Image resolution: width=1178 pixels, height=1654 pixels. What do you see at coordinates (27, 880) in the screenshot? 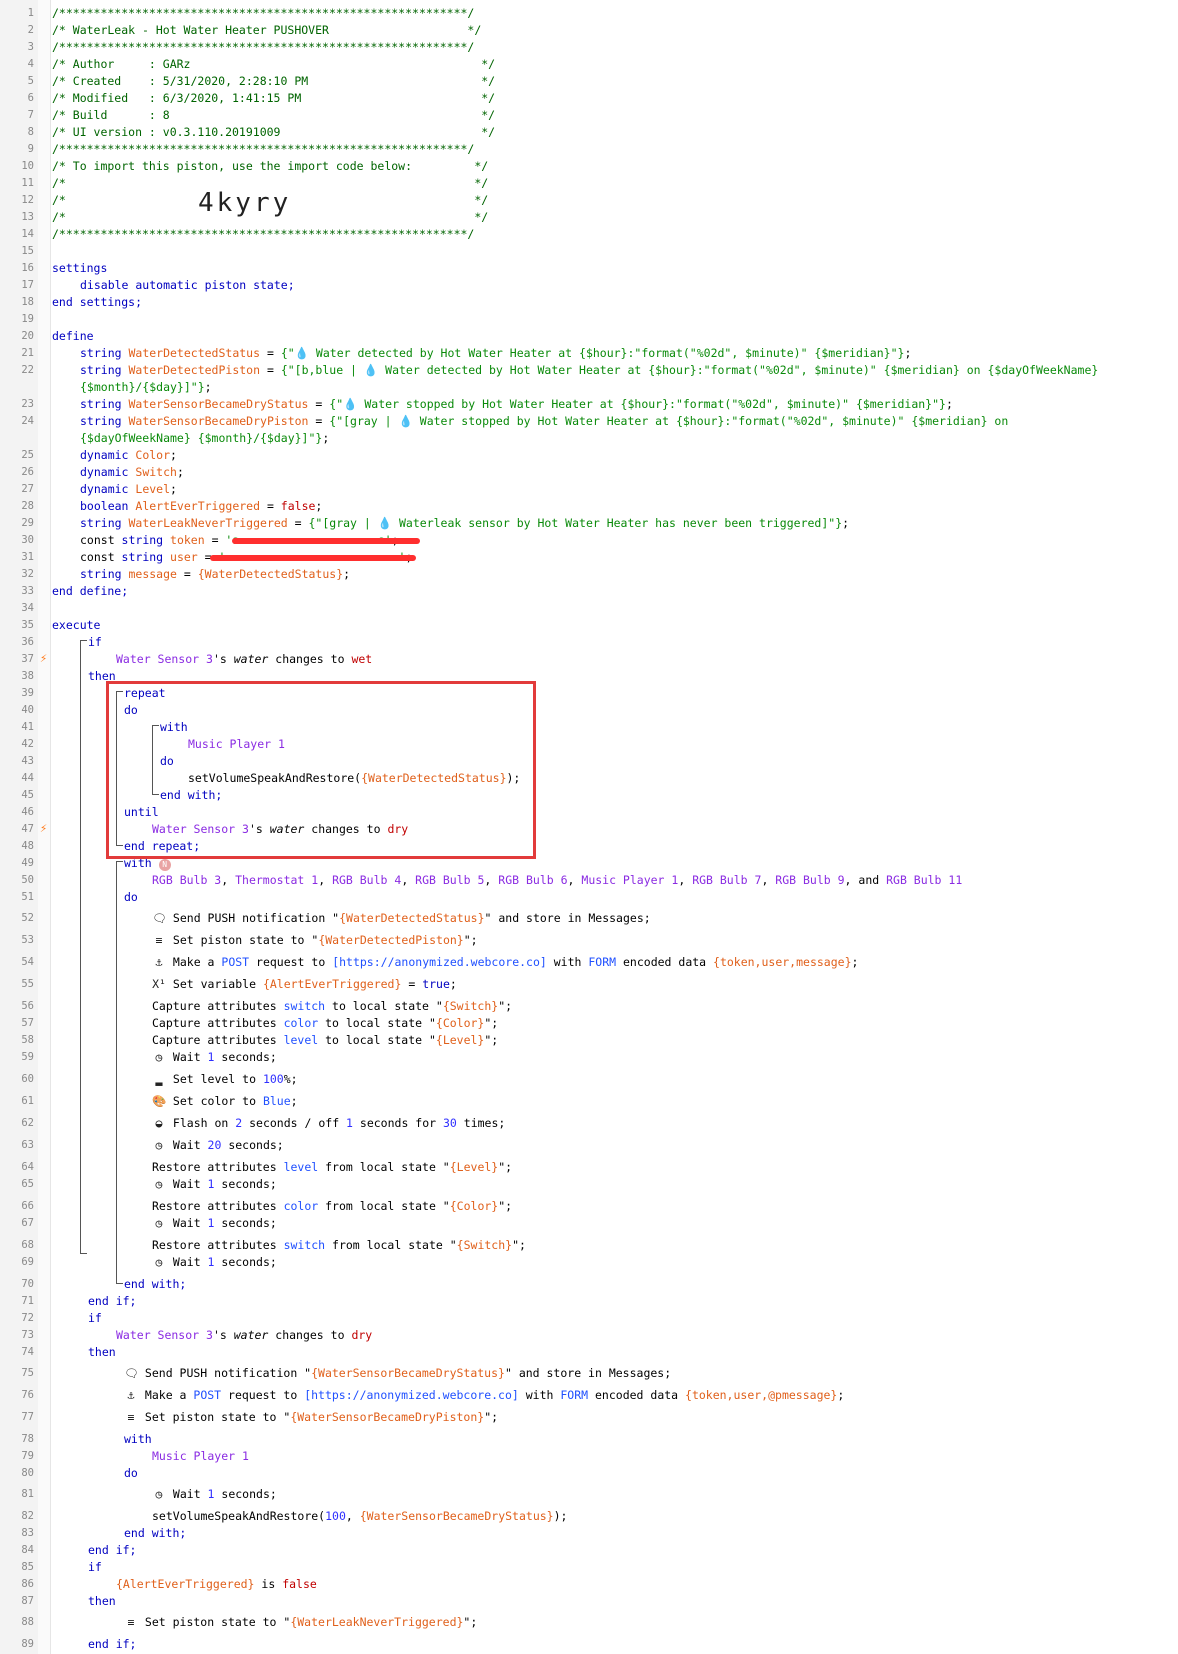
I see `line-number: 50` at bounding box center [27, 880].